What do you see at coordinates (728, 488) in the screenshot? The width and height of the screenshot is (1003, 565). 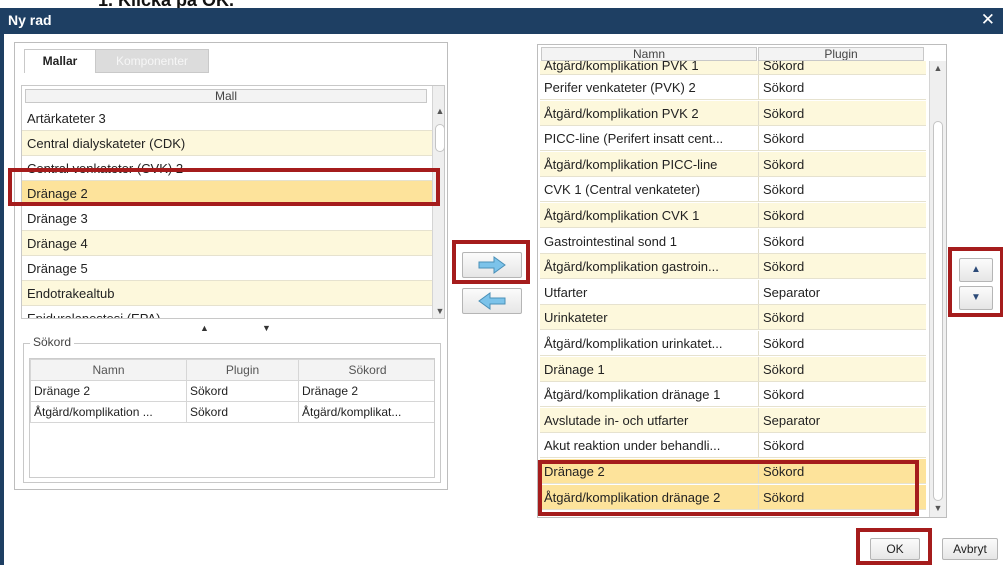 I see `highlight-added-rows` at bounding box center [728, 488].